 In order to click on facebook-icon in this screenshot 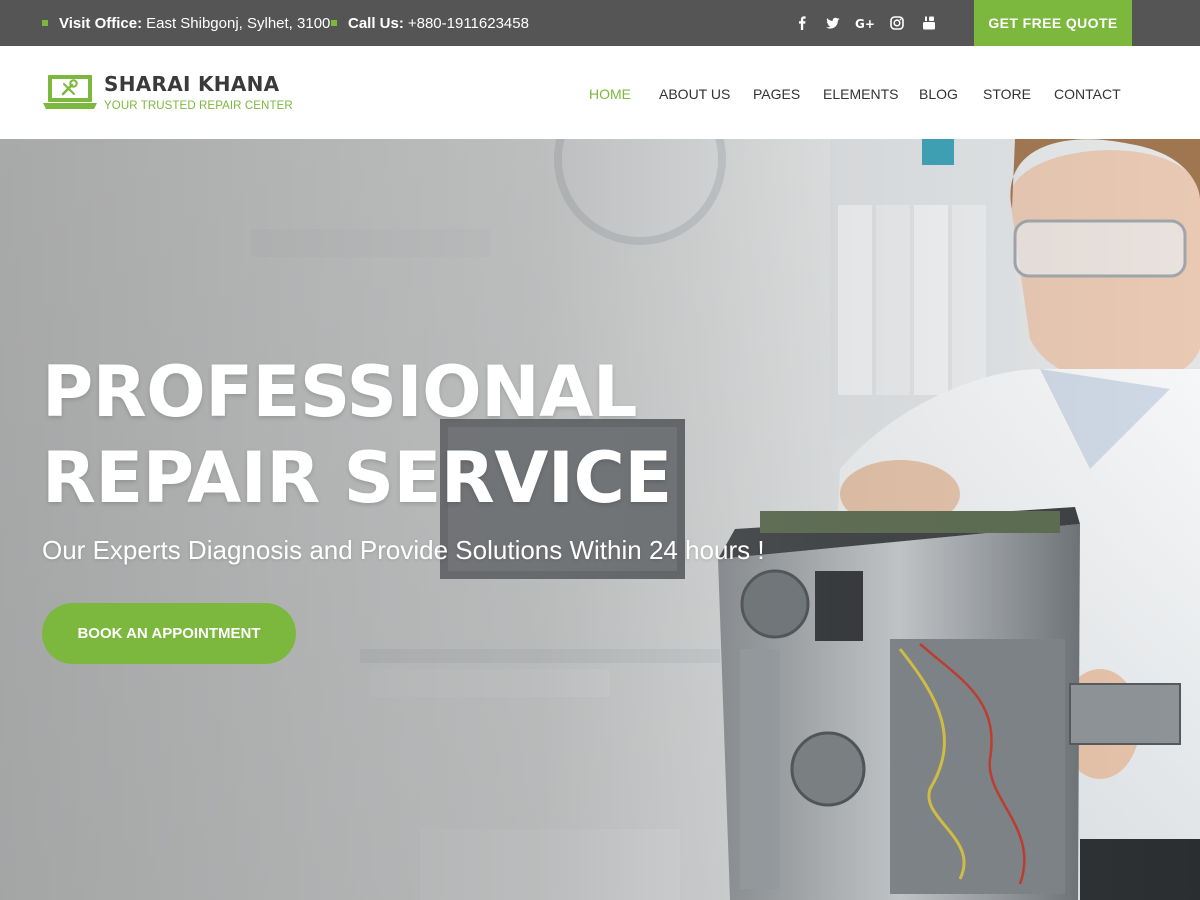, I will do `click(802, 23)`.